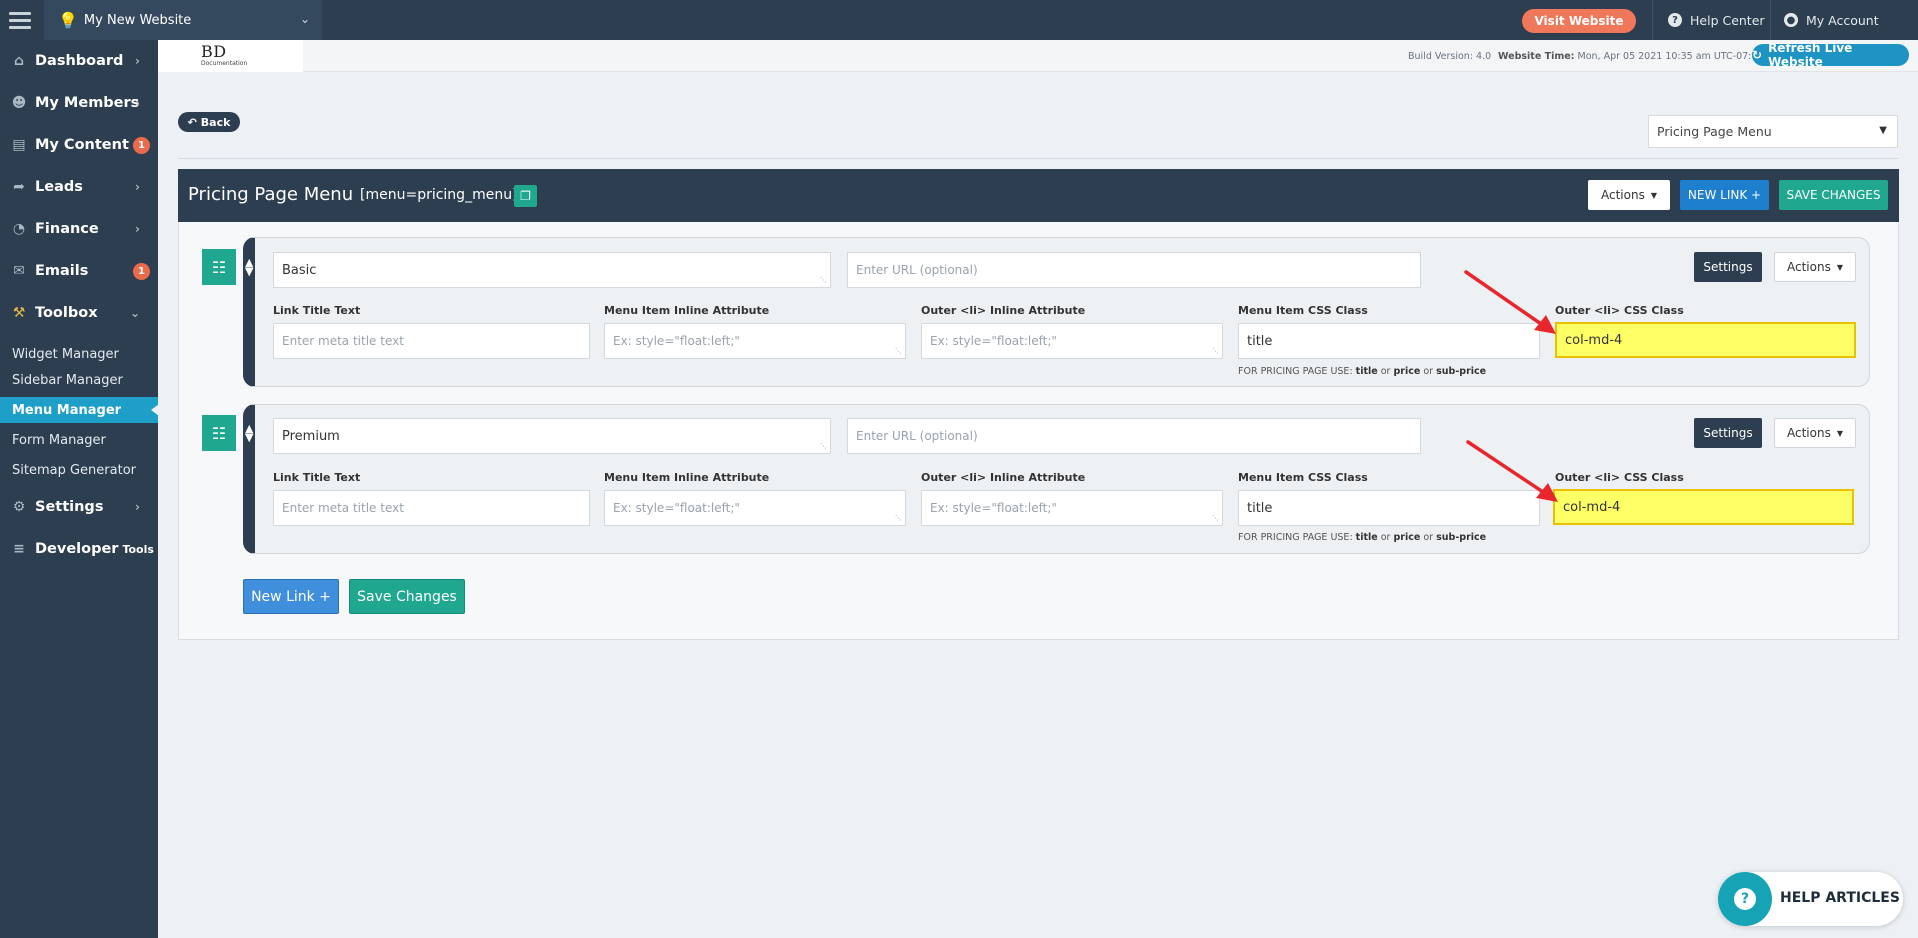 The height and width of the screenshot is (938, 1918). I want to click on gear-icon: ⚙, so click(19, 507).